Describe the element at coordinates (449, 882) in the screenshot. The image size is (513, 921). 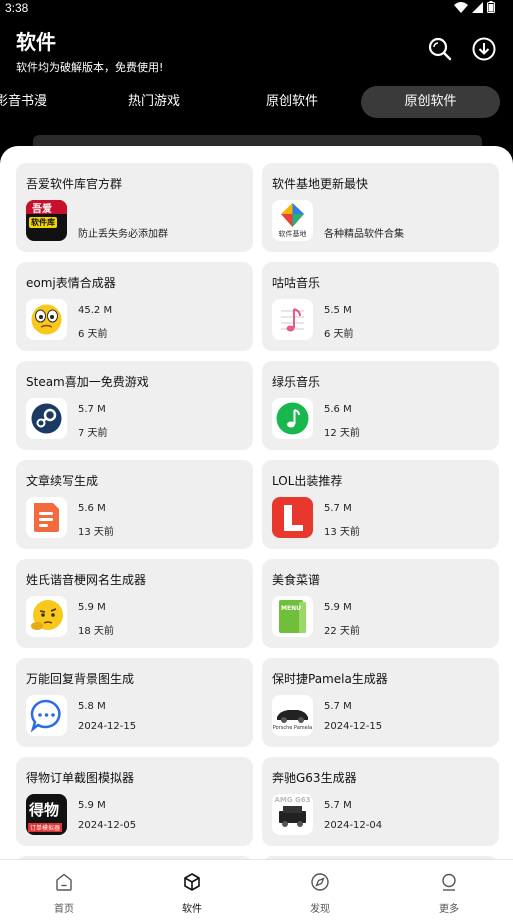
I see `user-icon` at that location.